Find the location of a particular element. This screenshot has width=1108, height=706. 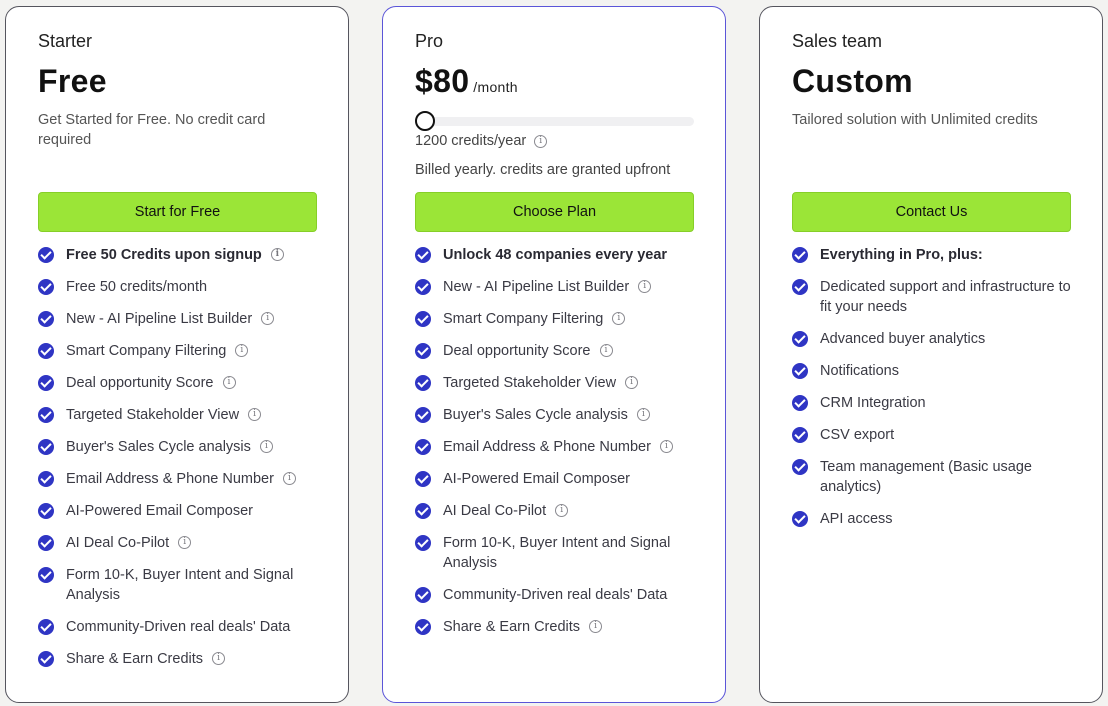

feature-item: Free 50 Credits upon signup i is located at coordinates (183, 255).